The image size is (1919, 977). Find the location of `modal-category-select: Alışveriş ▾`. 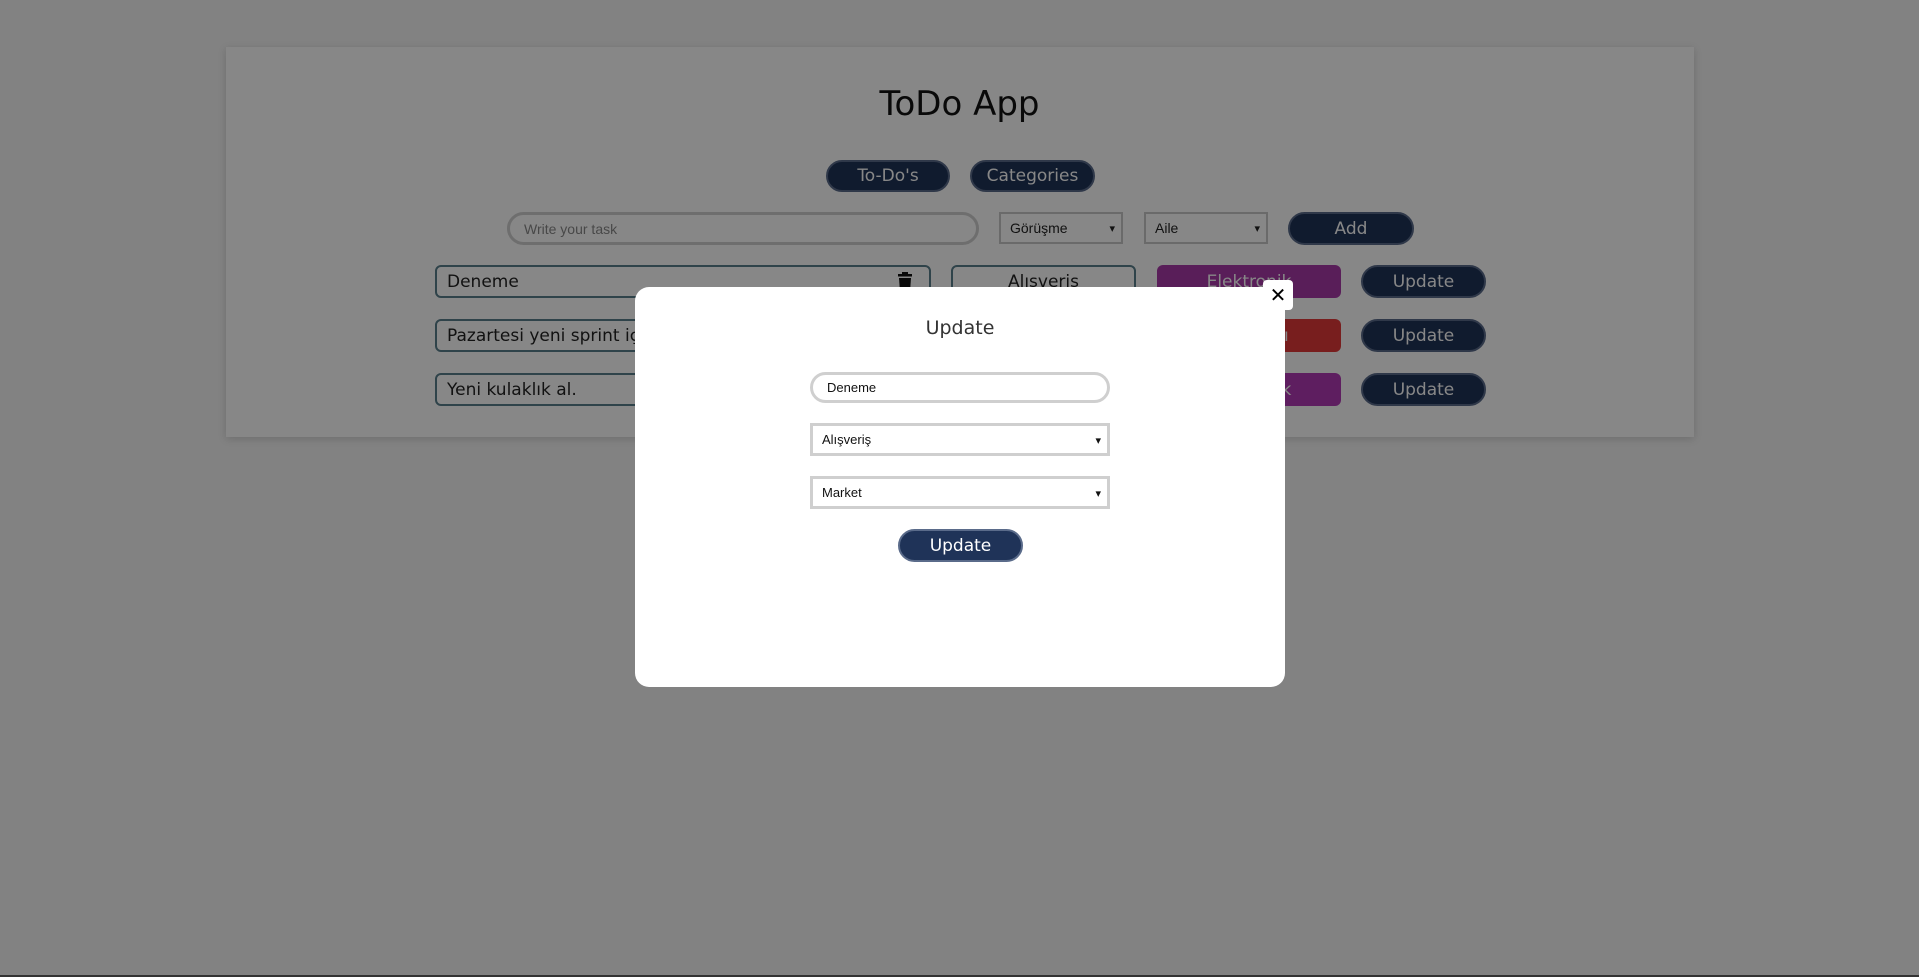

modal-category-select: Alışveriş ▾ is located at coordinates (960, 439).